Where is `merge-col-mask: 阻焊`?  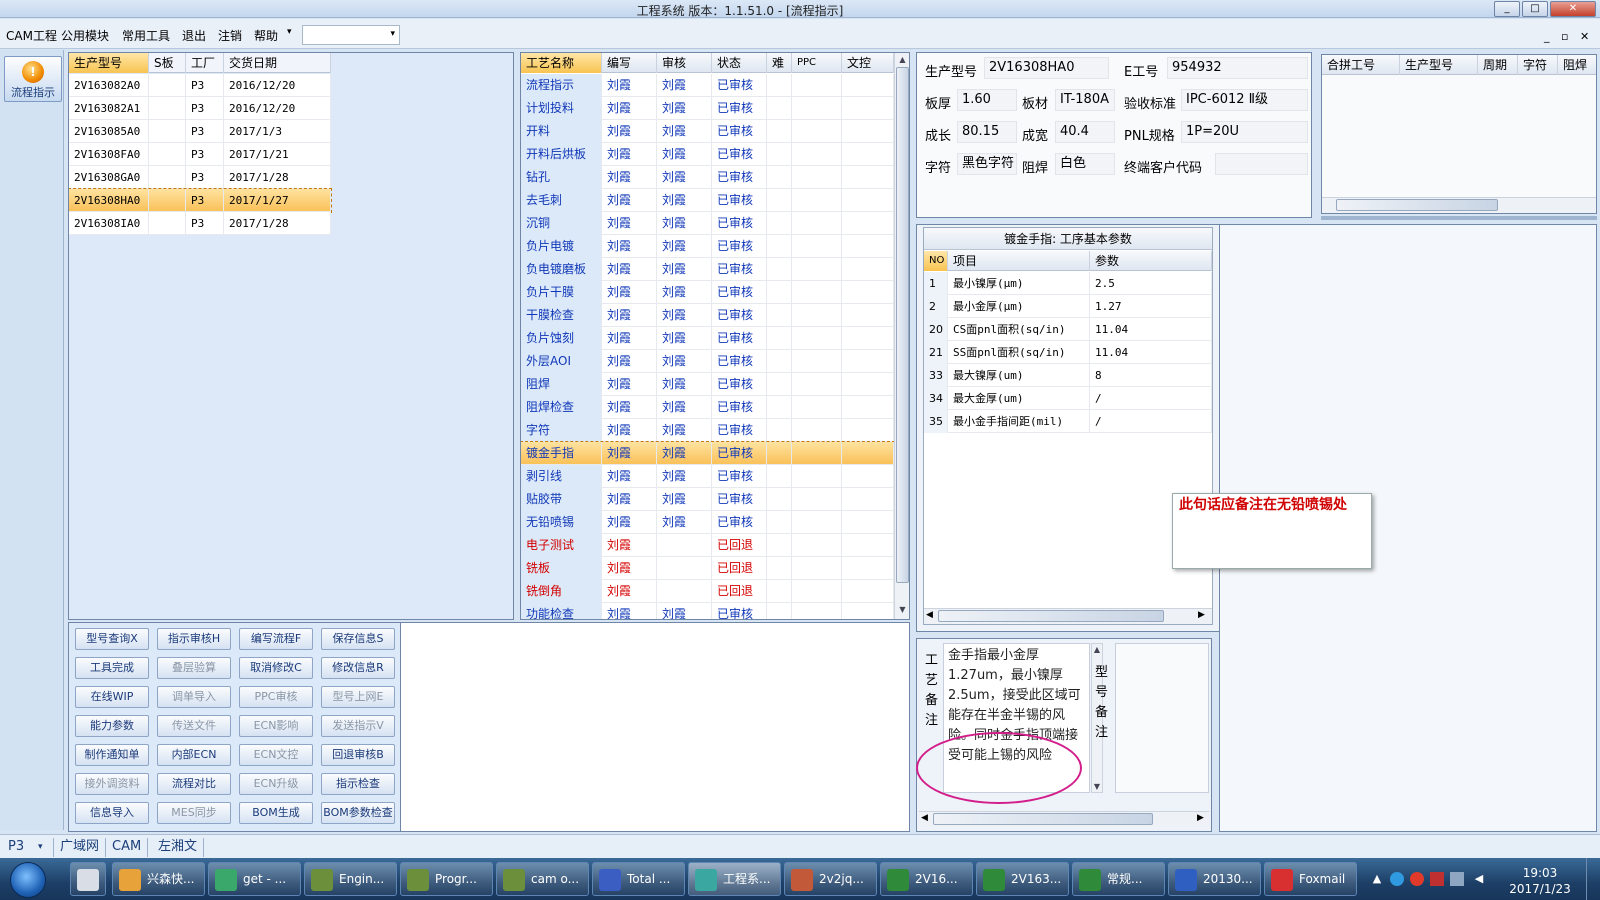
merge-col-mask: 阻焊 is located at coordinates (1577, 65).